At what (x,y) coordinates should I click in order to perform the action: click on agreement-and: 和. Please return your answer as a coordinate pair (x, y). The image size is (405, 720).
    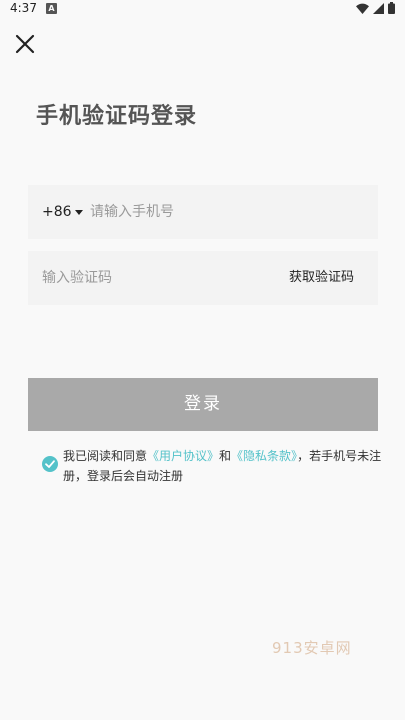
    Looking at the image, I should click on (225, 456).